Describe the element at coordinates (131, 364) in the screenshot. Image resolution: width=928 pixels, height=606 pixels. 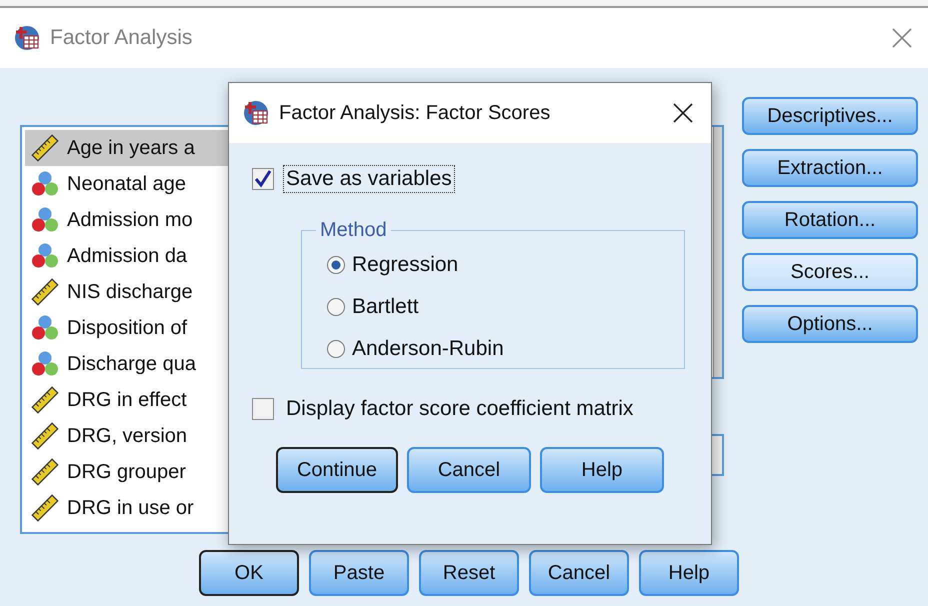
I see `variable-name: Discharge qua` at that location.